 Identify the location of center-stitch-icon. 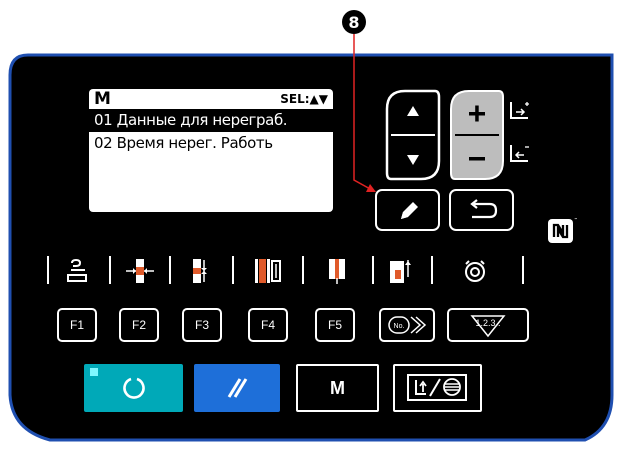
(140, 271).